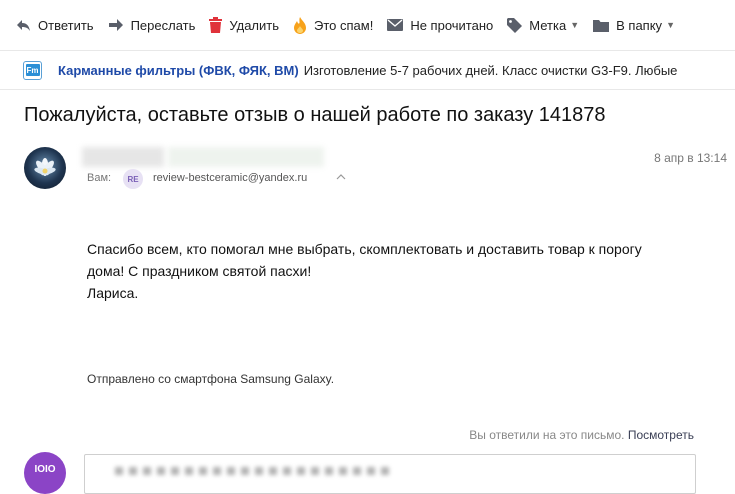 The image size is (735, 494). I want to click on forward-arrow-icon, so click(115, 25).